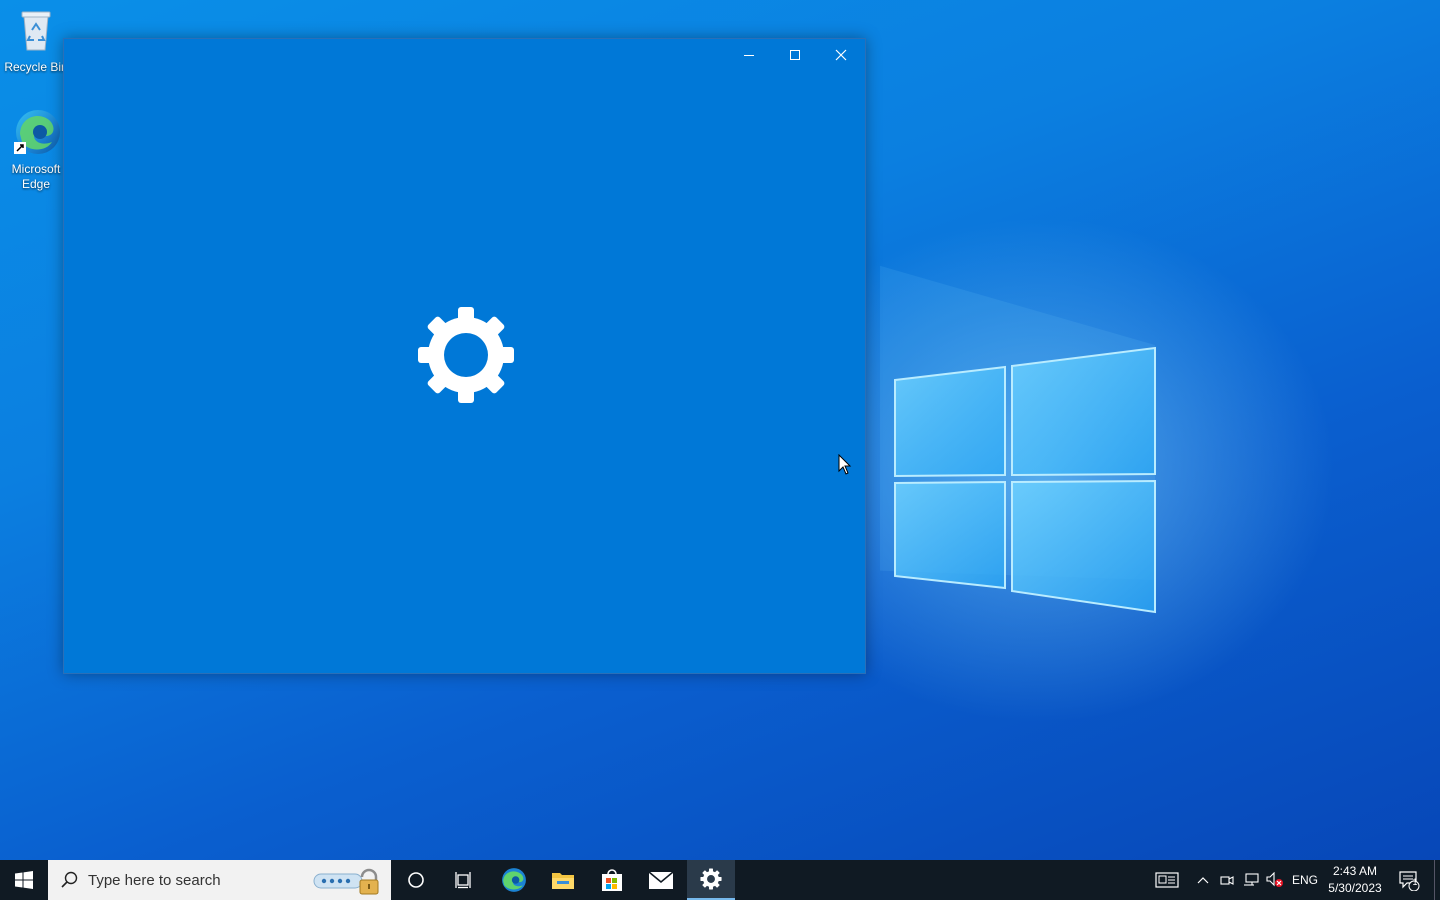 The height and width of the screenshot is (900, 1440). I want to click on tray-volume, so click(1275, 880).